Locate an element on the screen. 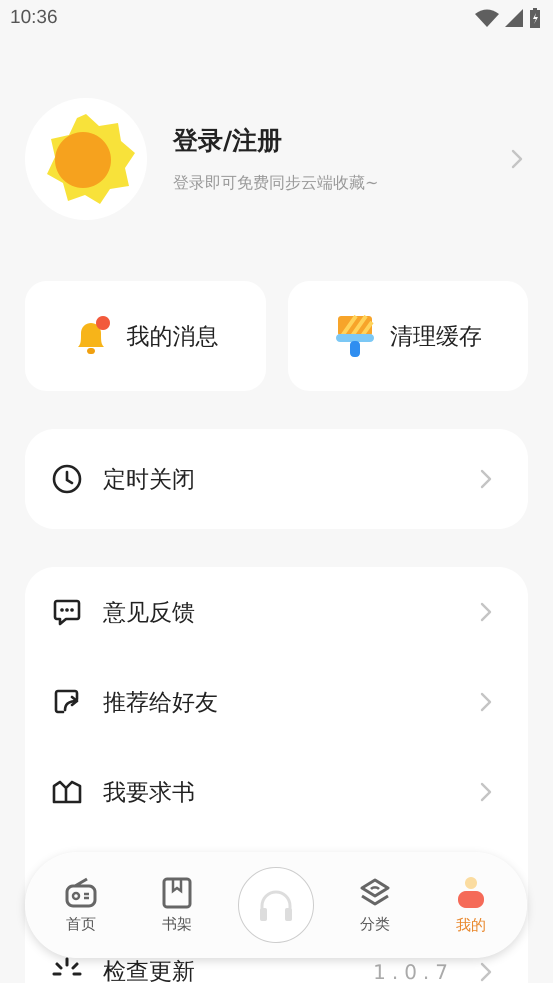 The width and height of the screenshot is (553, 983). wifi-icon is located at coordinates (487, 18).